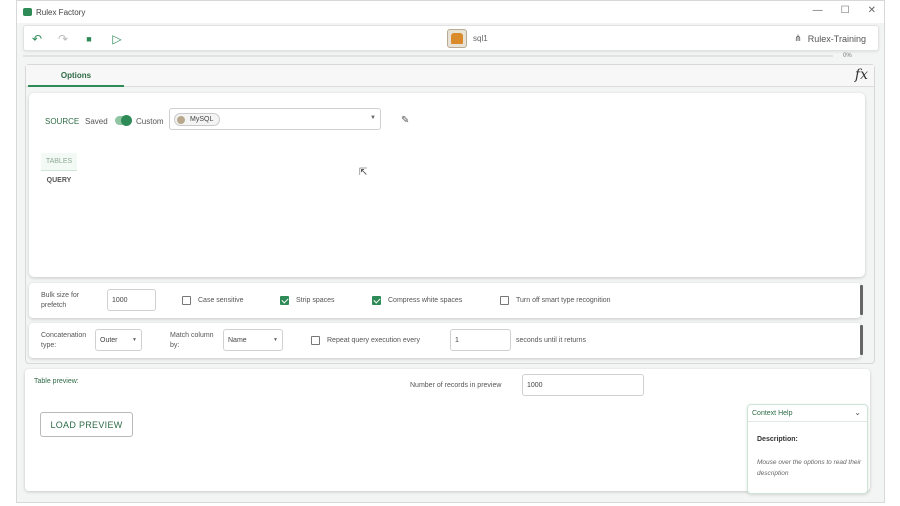 The width and height of the screenshot is (900, 506). Describe the element at coordinates (480, 340) in the screenshot. I see `repeat-seconds-input: 1` at that location.